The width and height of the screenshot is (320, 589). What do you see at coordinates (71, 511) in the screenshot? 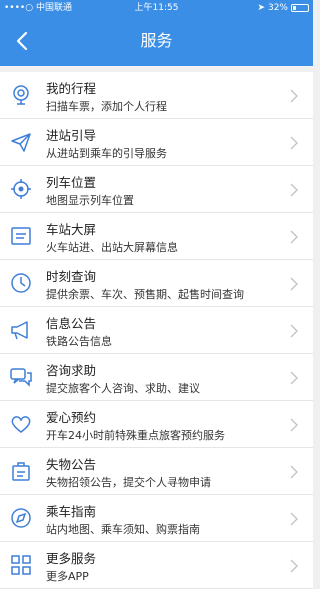
I see `service-name: 乘车指南` at bounding box center [71, 511].